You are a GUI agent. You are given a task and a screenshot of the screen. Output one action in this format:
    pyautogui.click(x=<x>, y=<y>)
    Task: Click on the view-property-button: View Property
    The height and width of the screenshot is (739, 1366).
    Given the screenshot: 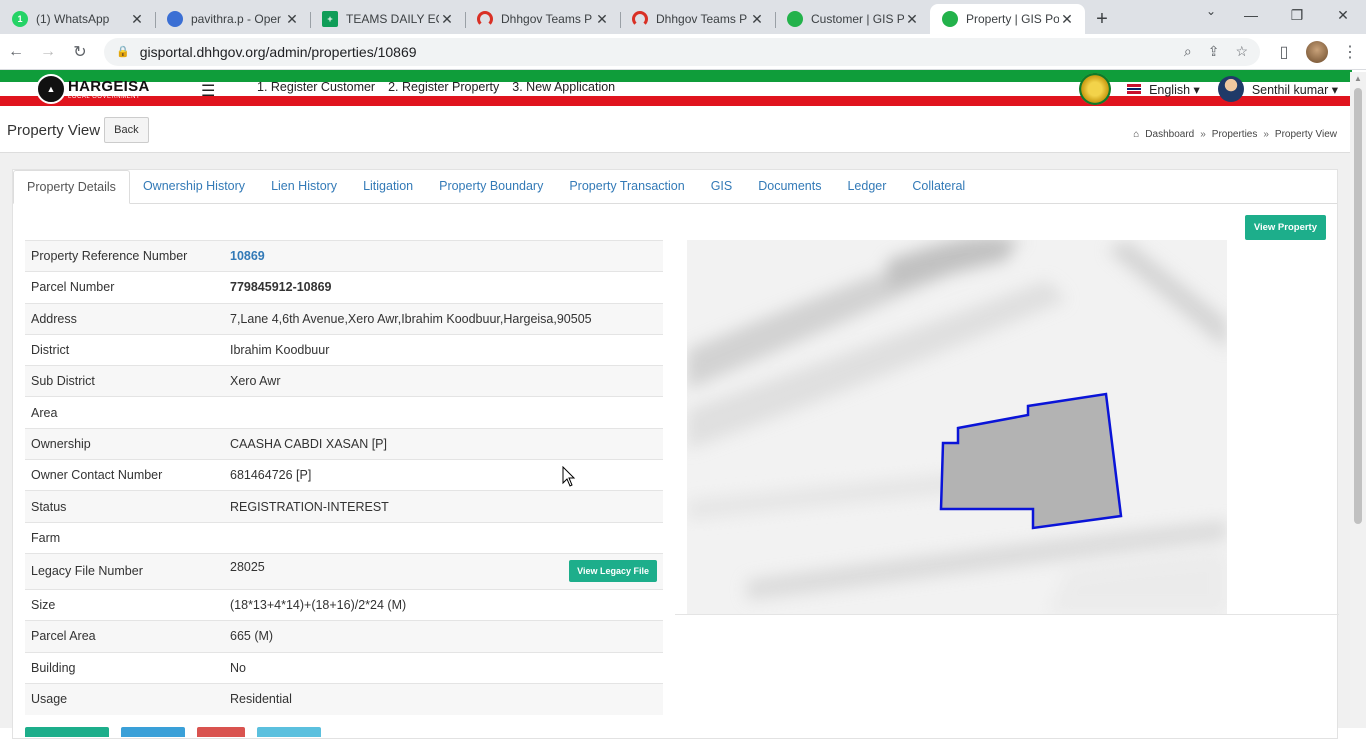 What is the action you would take?
    pyautogui.click(x=1285, y=227)
    